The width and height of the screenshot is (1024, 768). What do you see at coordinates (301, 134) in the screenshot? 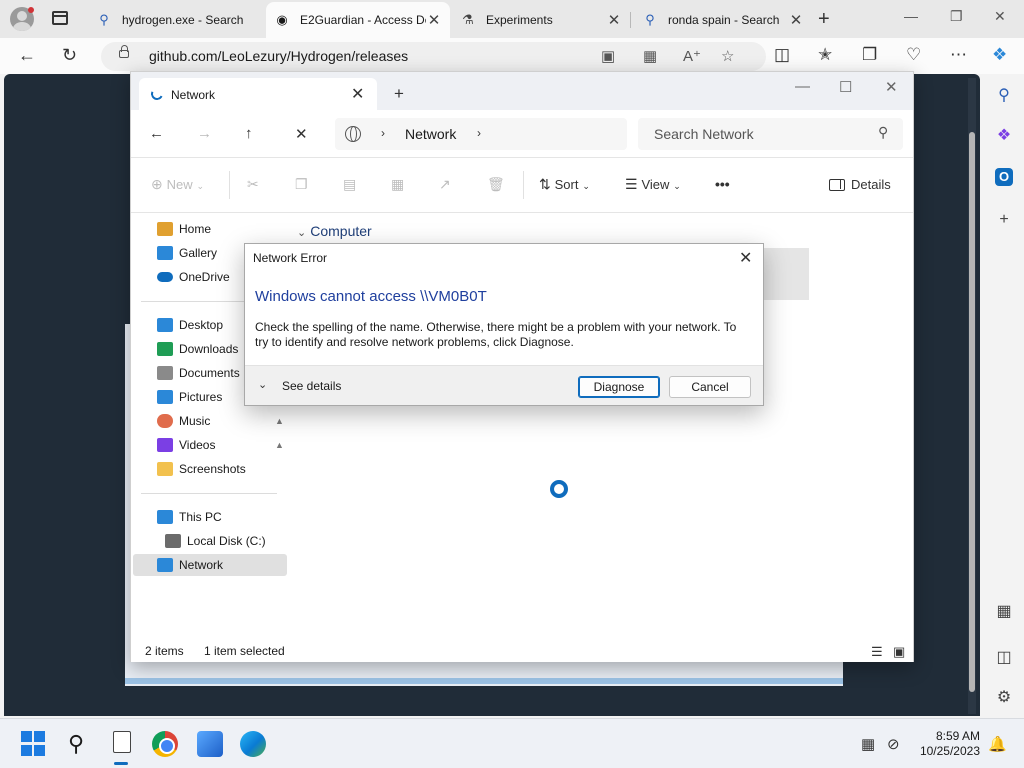
I see `stop-icon: ✕` at bounding box center [301, 134].